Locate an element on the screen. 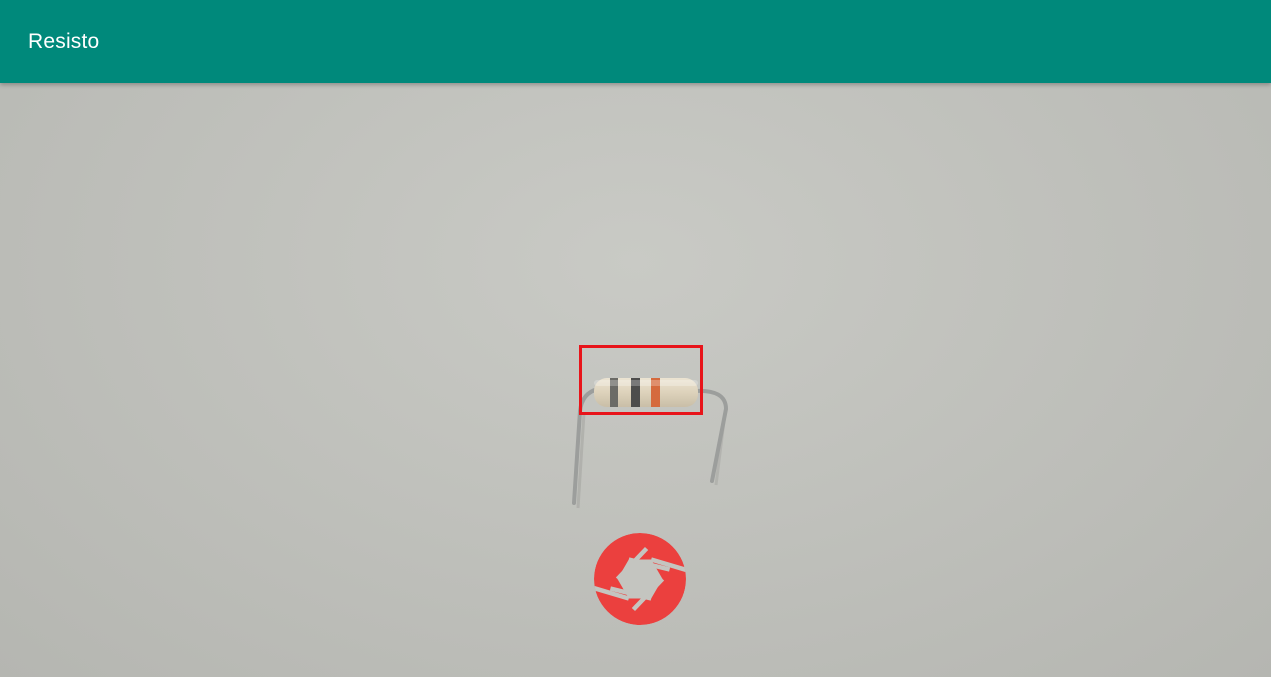 The width and height of the screenshot is (1271, 677). capture-button is located at coordinates (640, 579).